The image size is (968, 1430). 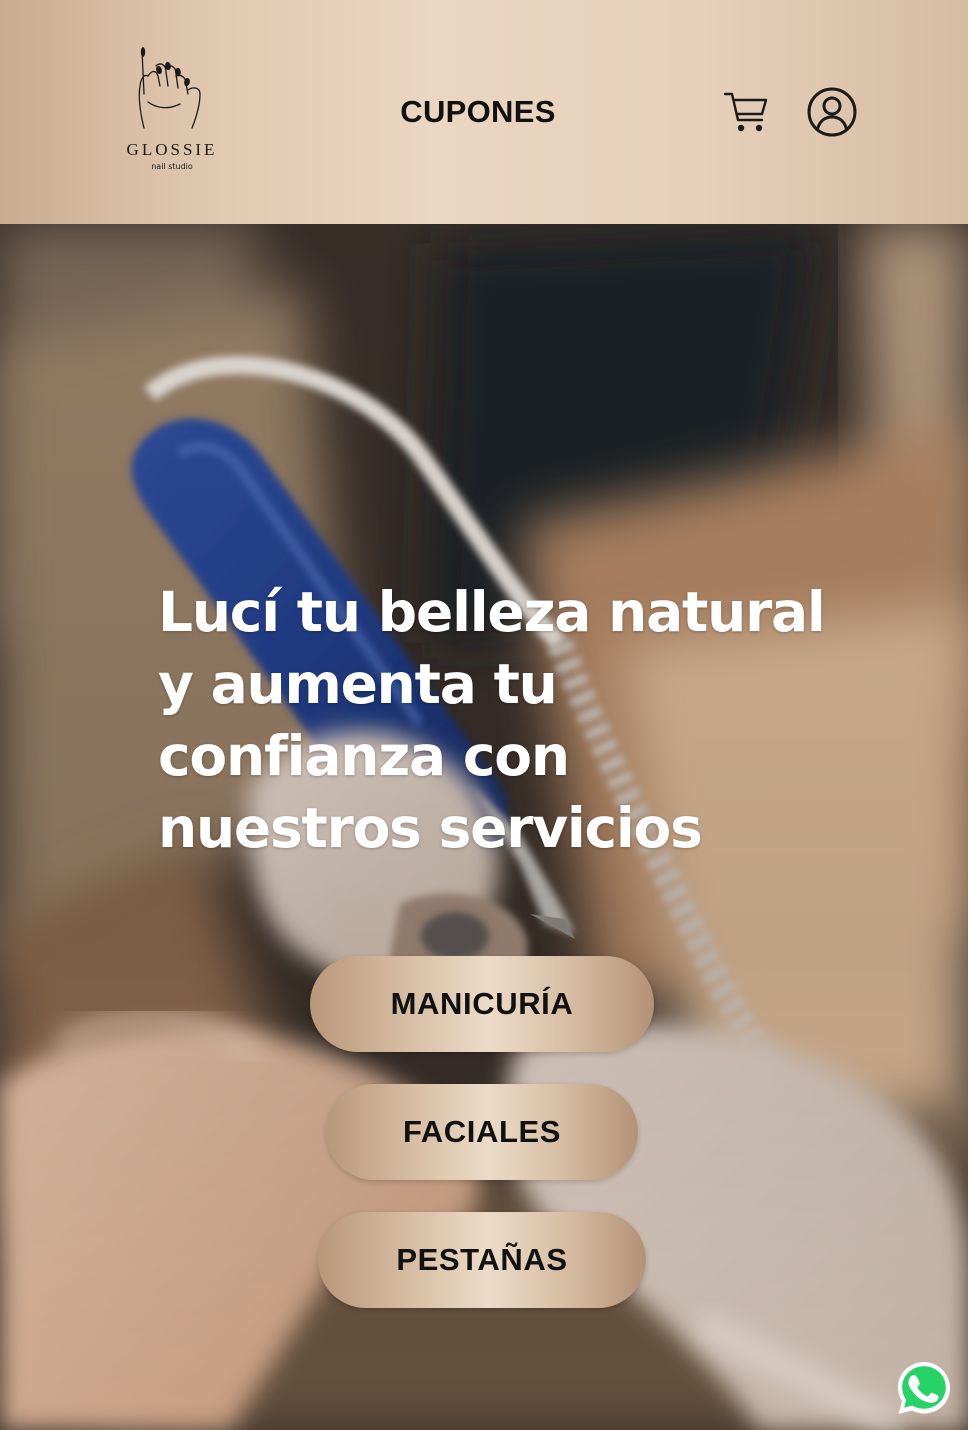 I want to click on cart-button, so click(x=747, y=112).